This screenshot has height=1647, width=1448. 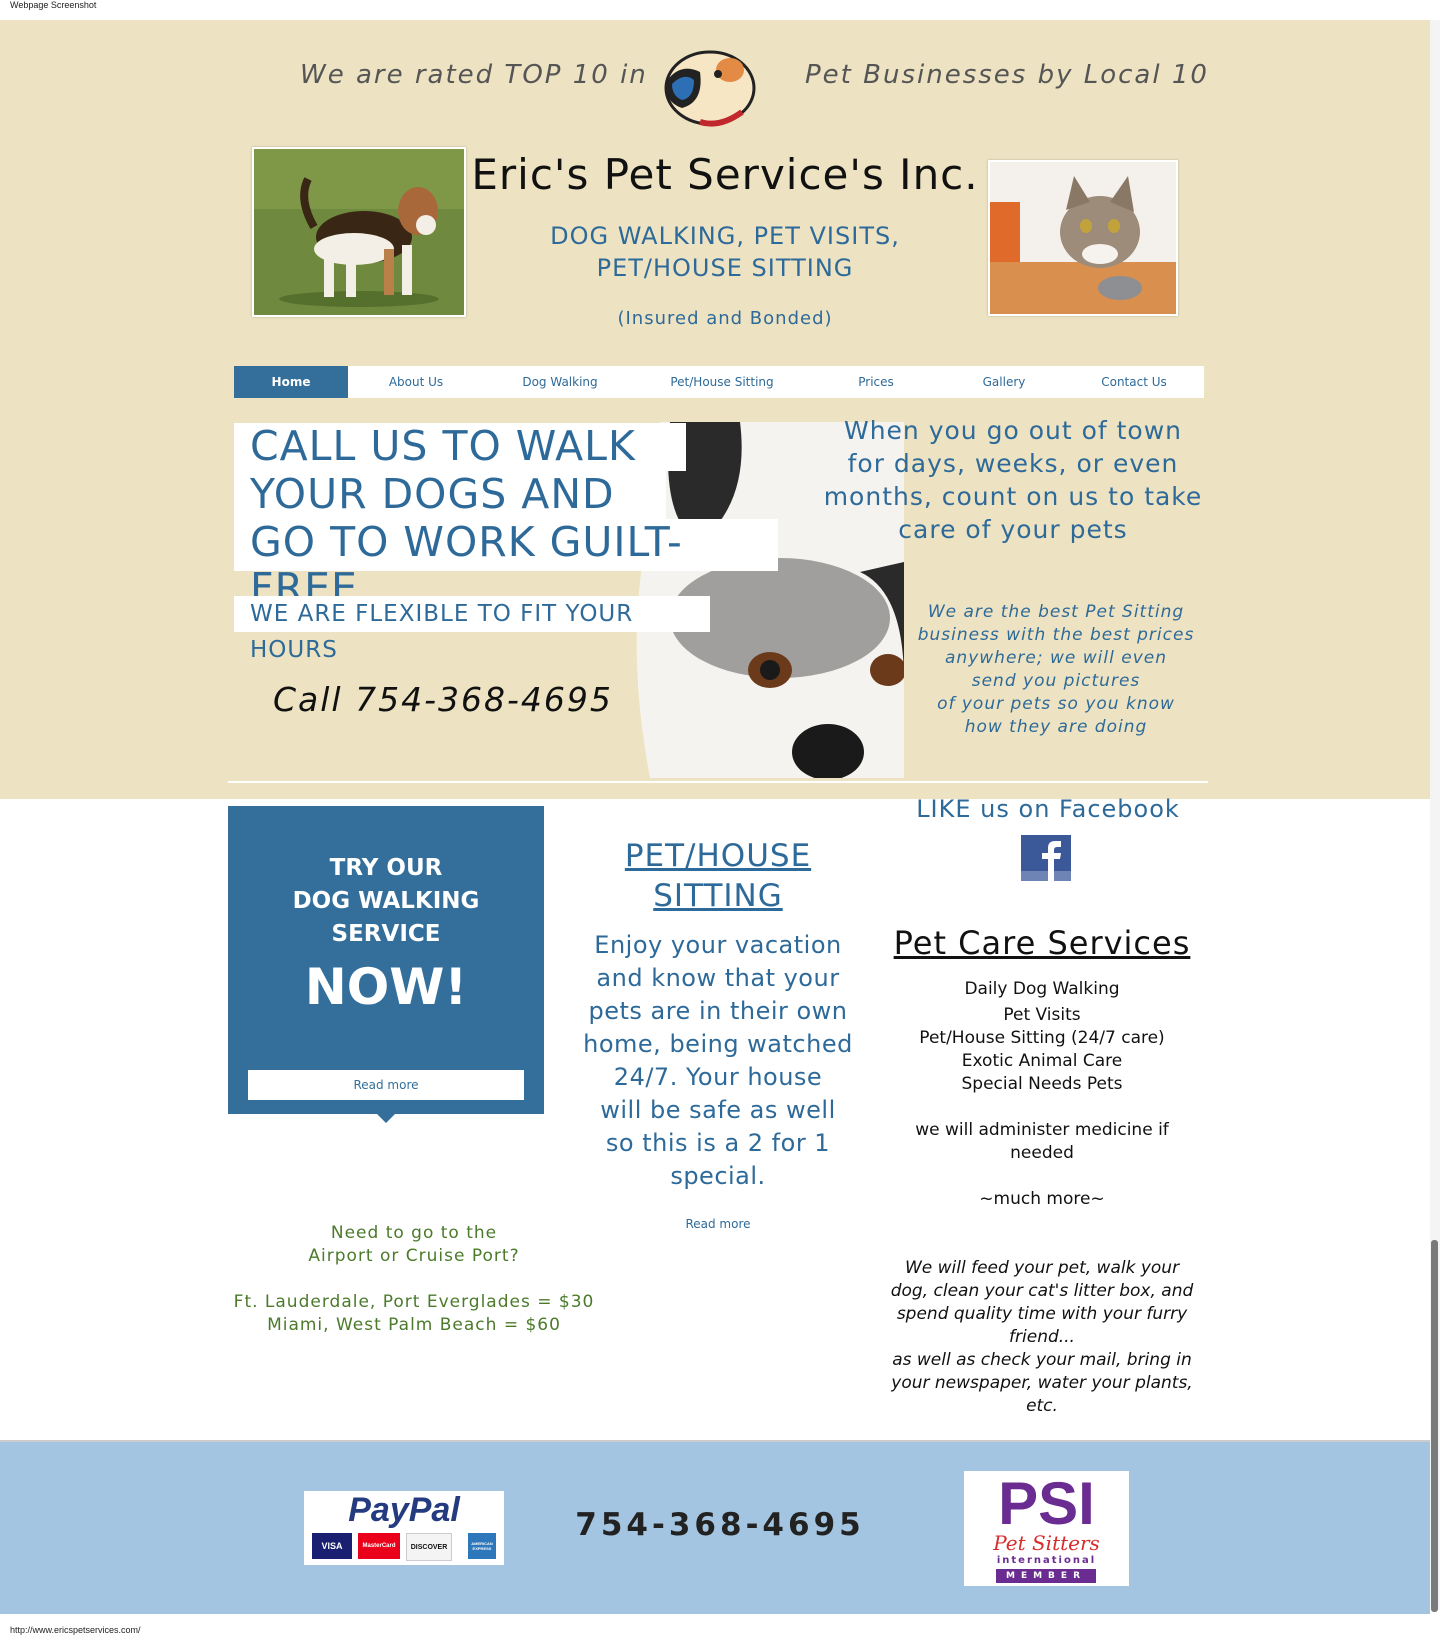 I want to click on hero-headline-line-2: YOUR DOGS AND, so click(x=450, y=495).